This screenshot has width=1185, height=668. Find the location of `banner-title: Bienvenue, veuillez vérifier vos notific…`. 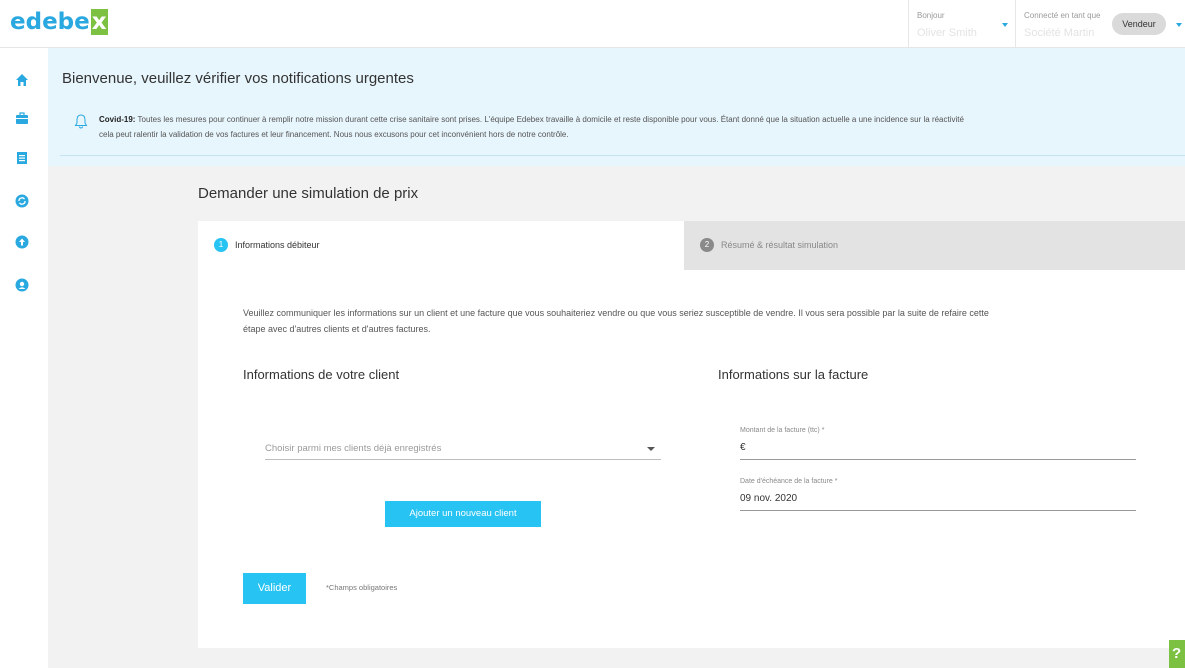

banner-title: Bienvenue, veuillez vérifier vos notific… is located at coordinates (238, 78).